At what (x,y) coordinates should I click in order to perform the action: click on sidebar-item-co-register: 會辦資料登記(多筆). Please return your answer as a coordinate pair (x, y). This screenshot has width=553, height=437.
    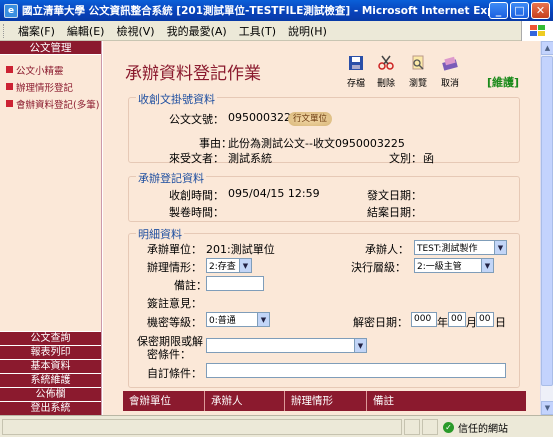
    Looking at the image, I should click on (50, 103).